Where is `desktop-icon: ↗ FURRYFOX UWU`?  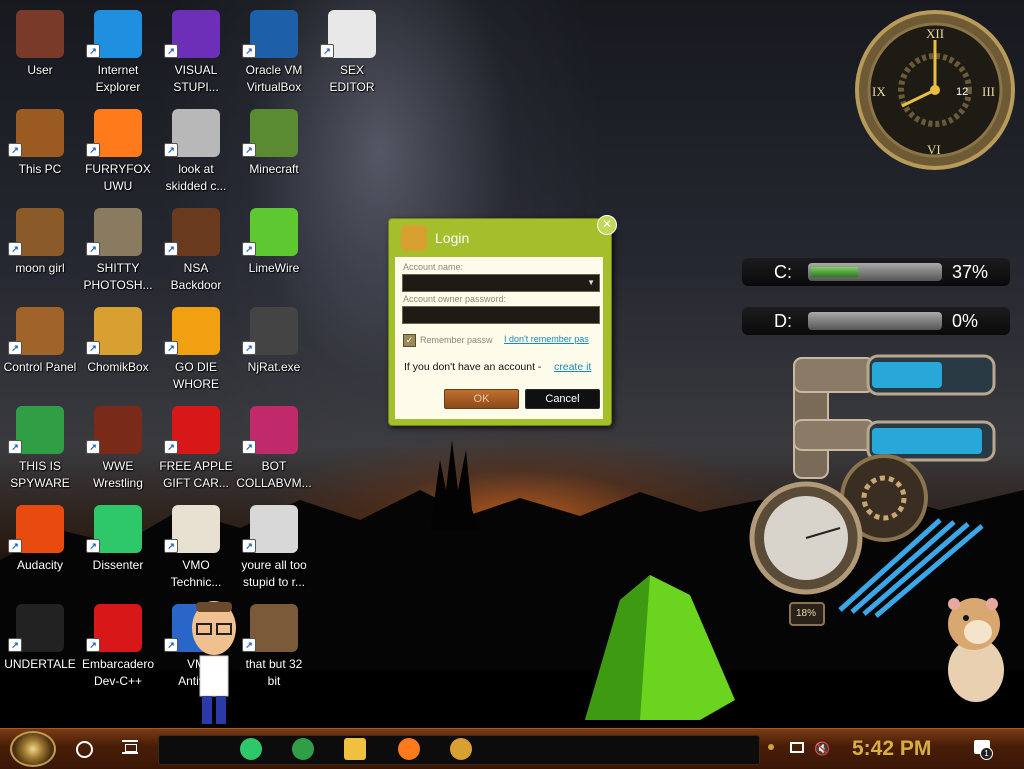 desktop-icon: ↗ FURRYFOX UWU is located at coordinates (118, 151).